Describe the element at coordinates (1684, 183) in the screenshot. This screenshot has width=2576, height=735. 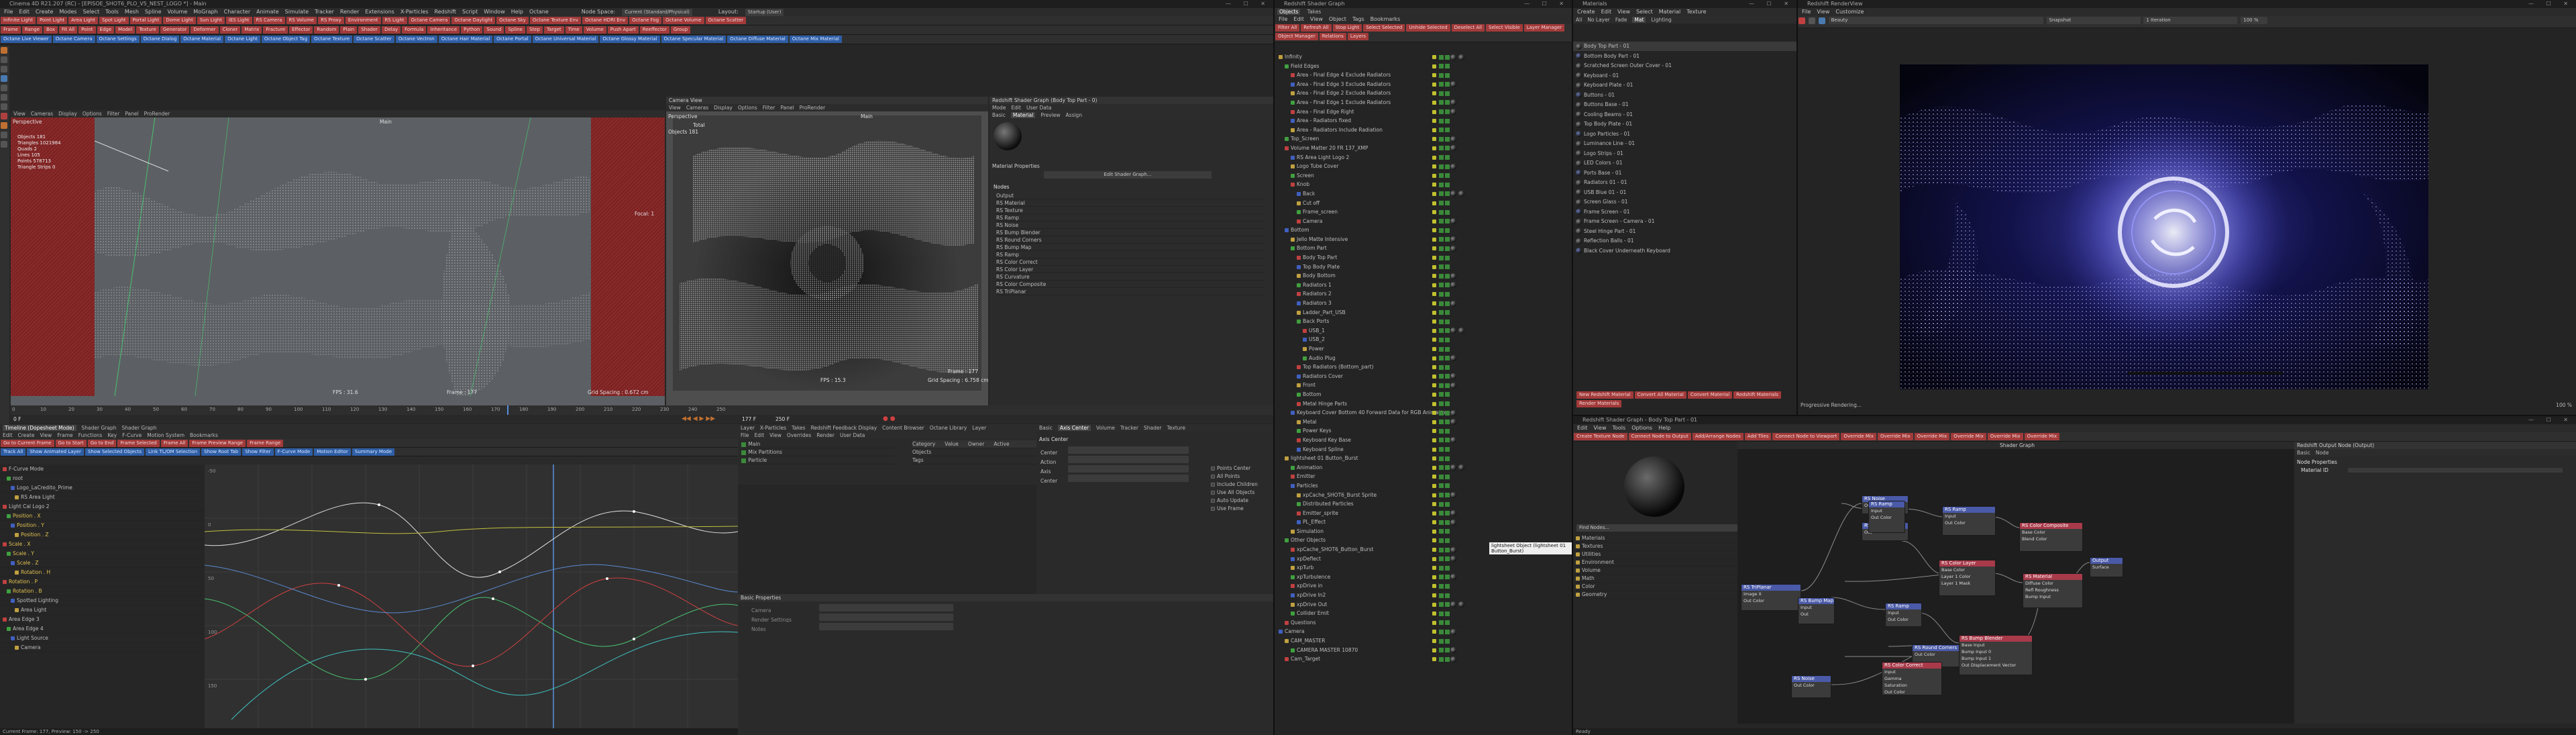
I see `material-row: Radiators 01 - 01` at that location.